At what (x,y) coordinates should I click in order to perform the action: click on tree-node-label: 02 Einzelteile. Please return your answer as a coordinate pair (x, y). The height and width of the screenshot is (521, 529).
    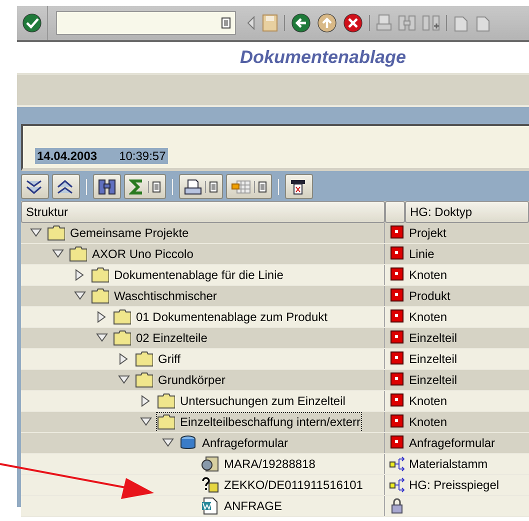
    Looking at the image, I should click on (172, 338).